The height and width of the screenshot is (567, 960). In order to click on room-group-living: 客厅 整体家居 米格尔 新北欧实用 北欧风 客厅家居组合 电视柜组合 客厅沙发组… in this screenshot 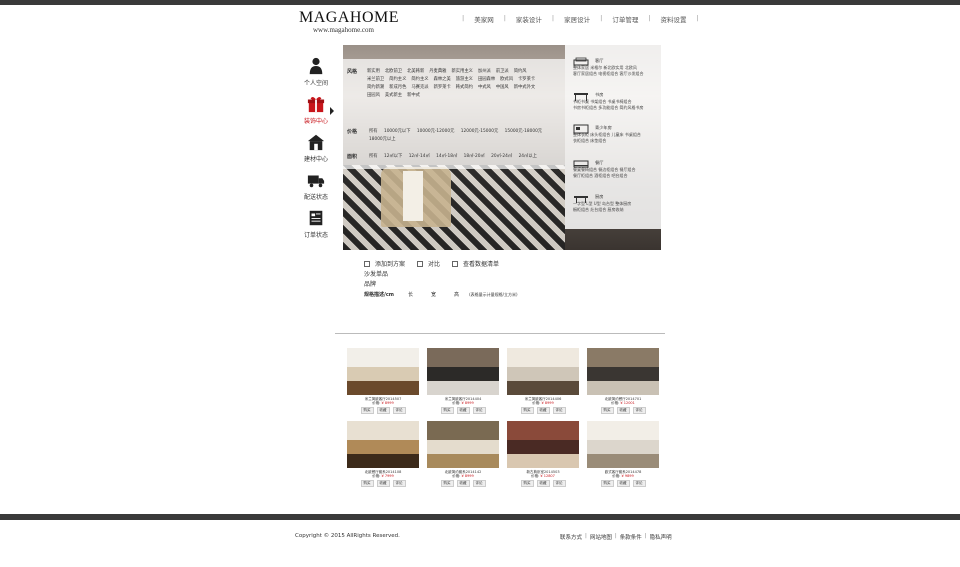, I will do `click(615, 67)`.